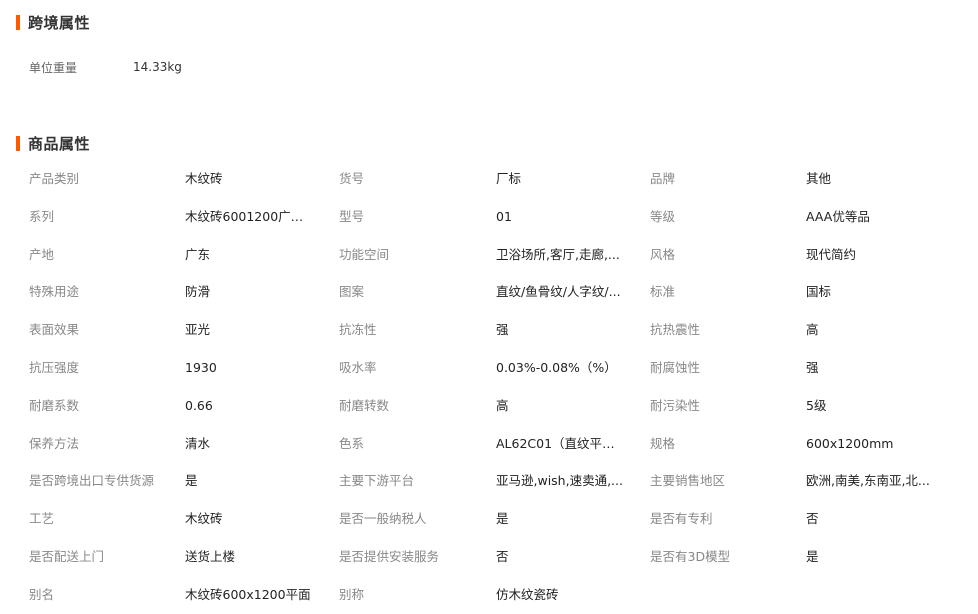 Image resolution: width=978 pixels, height=614 pixels. Describe the element at coordinates (364, 405) in the screenshot. I see `attribute-label: 耐磨转数` at that location.